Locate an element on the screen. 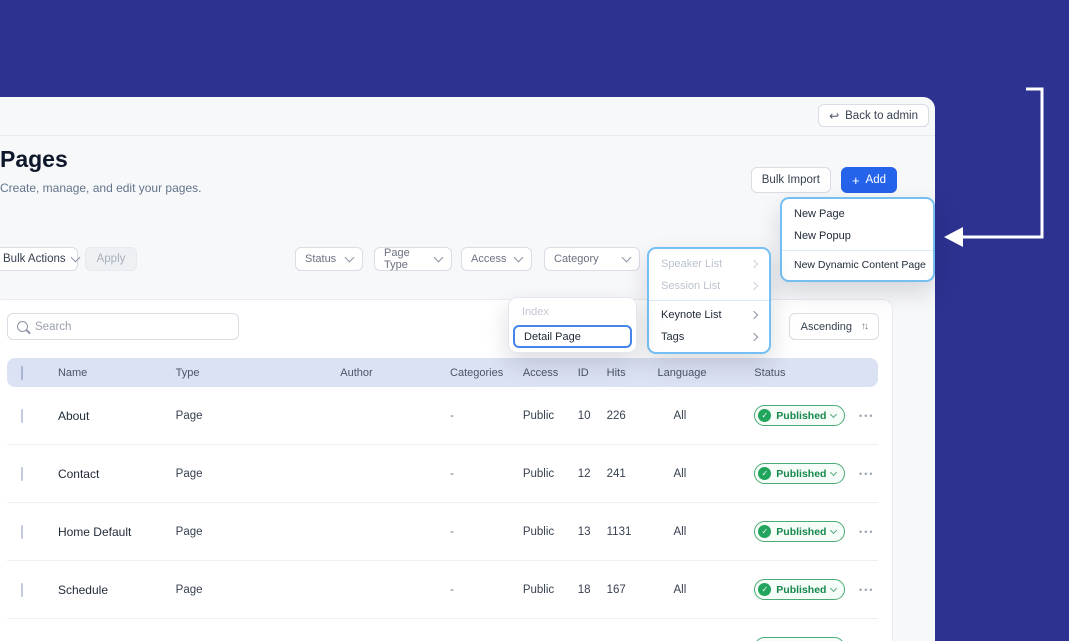 The height and width of the screenshot is (641, 1069). menu-item-label: New Page is located at coordinates (819, 214).